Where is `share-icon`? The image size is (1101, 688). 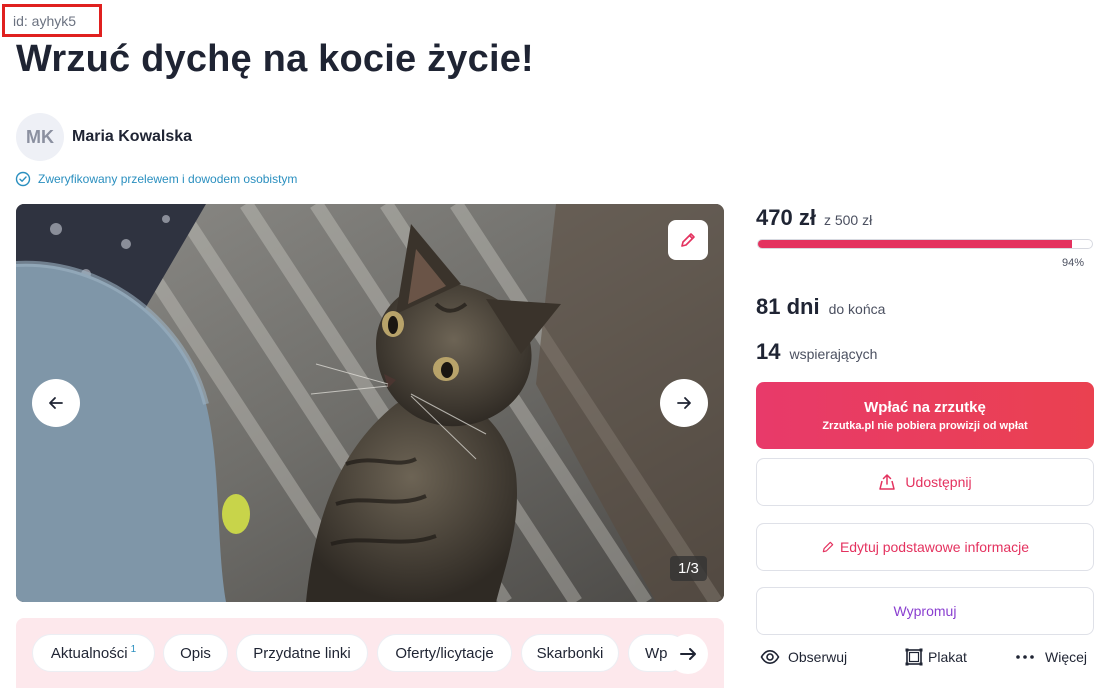 share-icon is located at coordinates (887, 482).